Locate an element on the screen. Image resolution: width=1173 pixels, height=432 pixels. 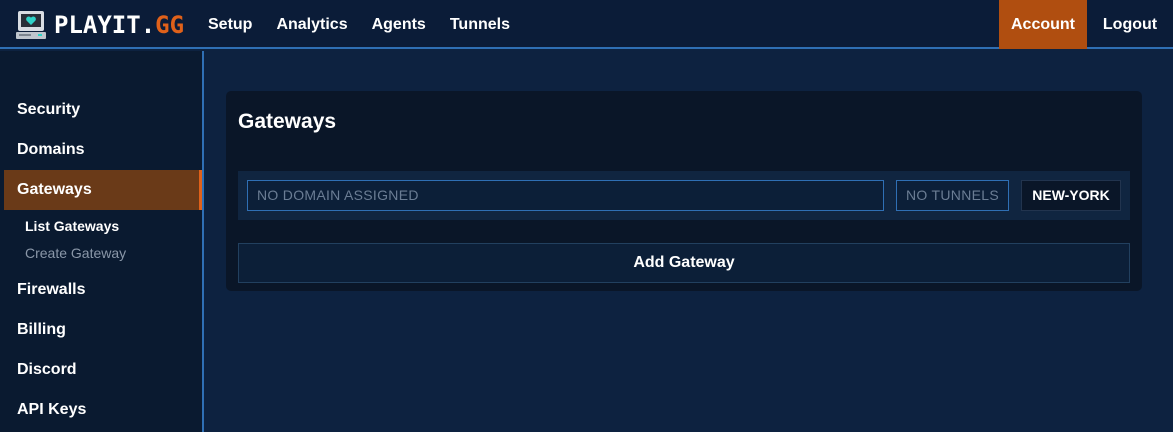
nav-setup: Setup is located at coordinates (230, 24).